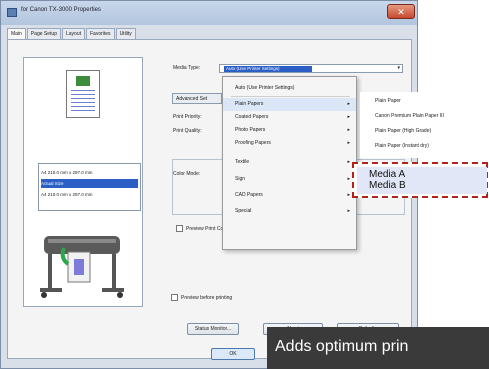 This screenshot has height=369, width=489. What do you see at coordinates (197, 98) in the screenshot?
I see `advanced-settings-option: Advanced Set` at bounding box center [197, 98].